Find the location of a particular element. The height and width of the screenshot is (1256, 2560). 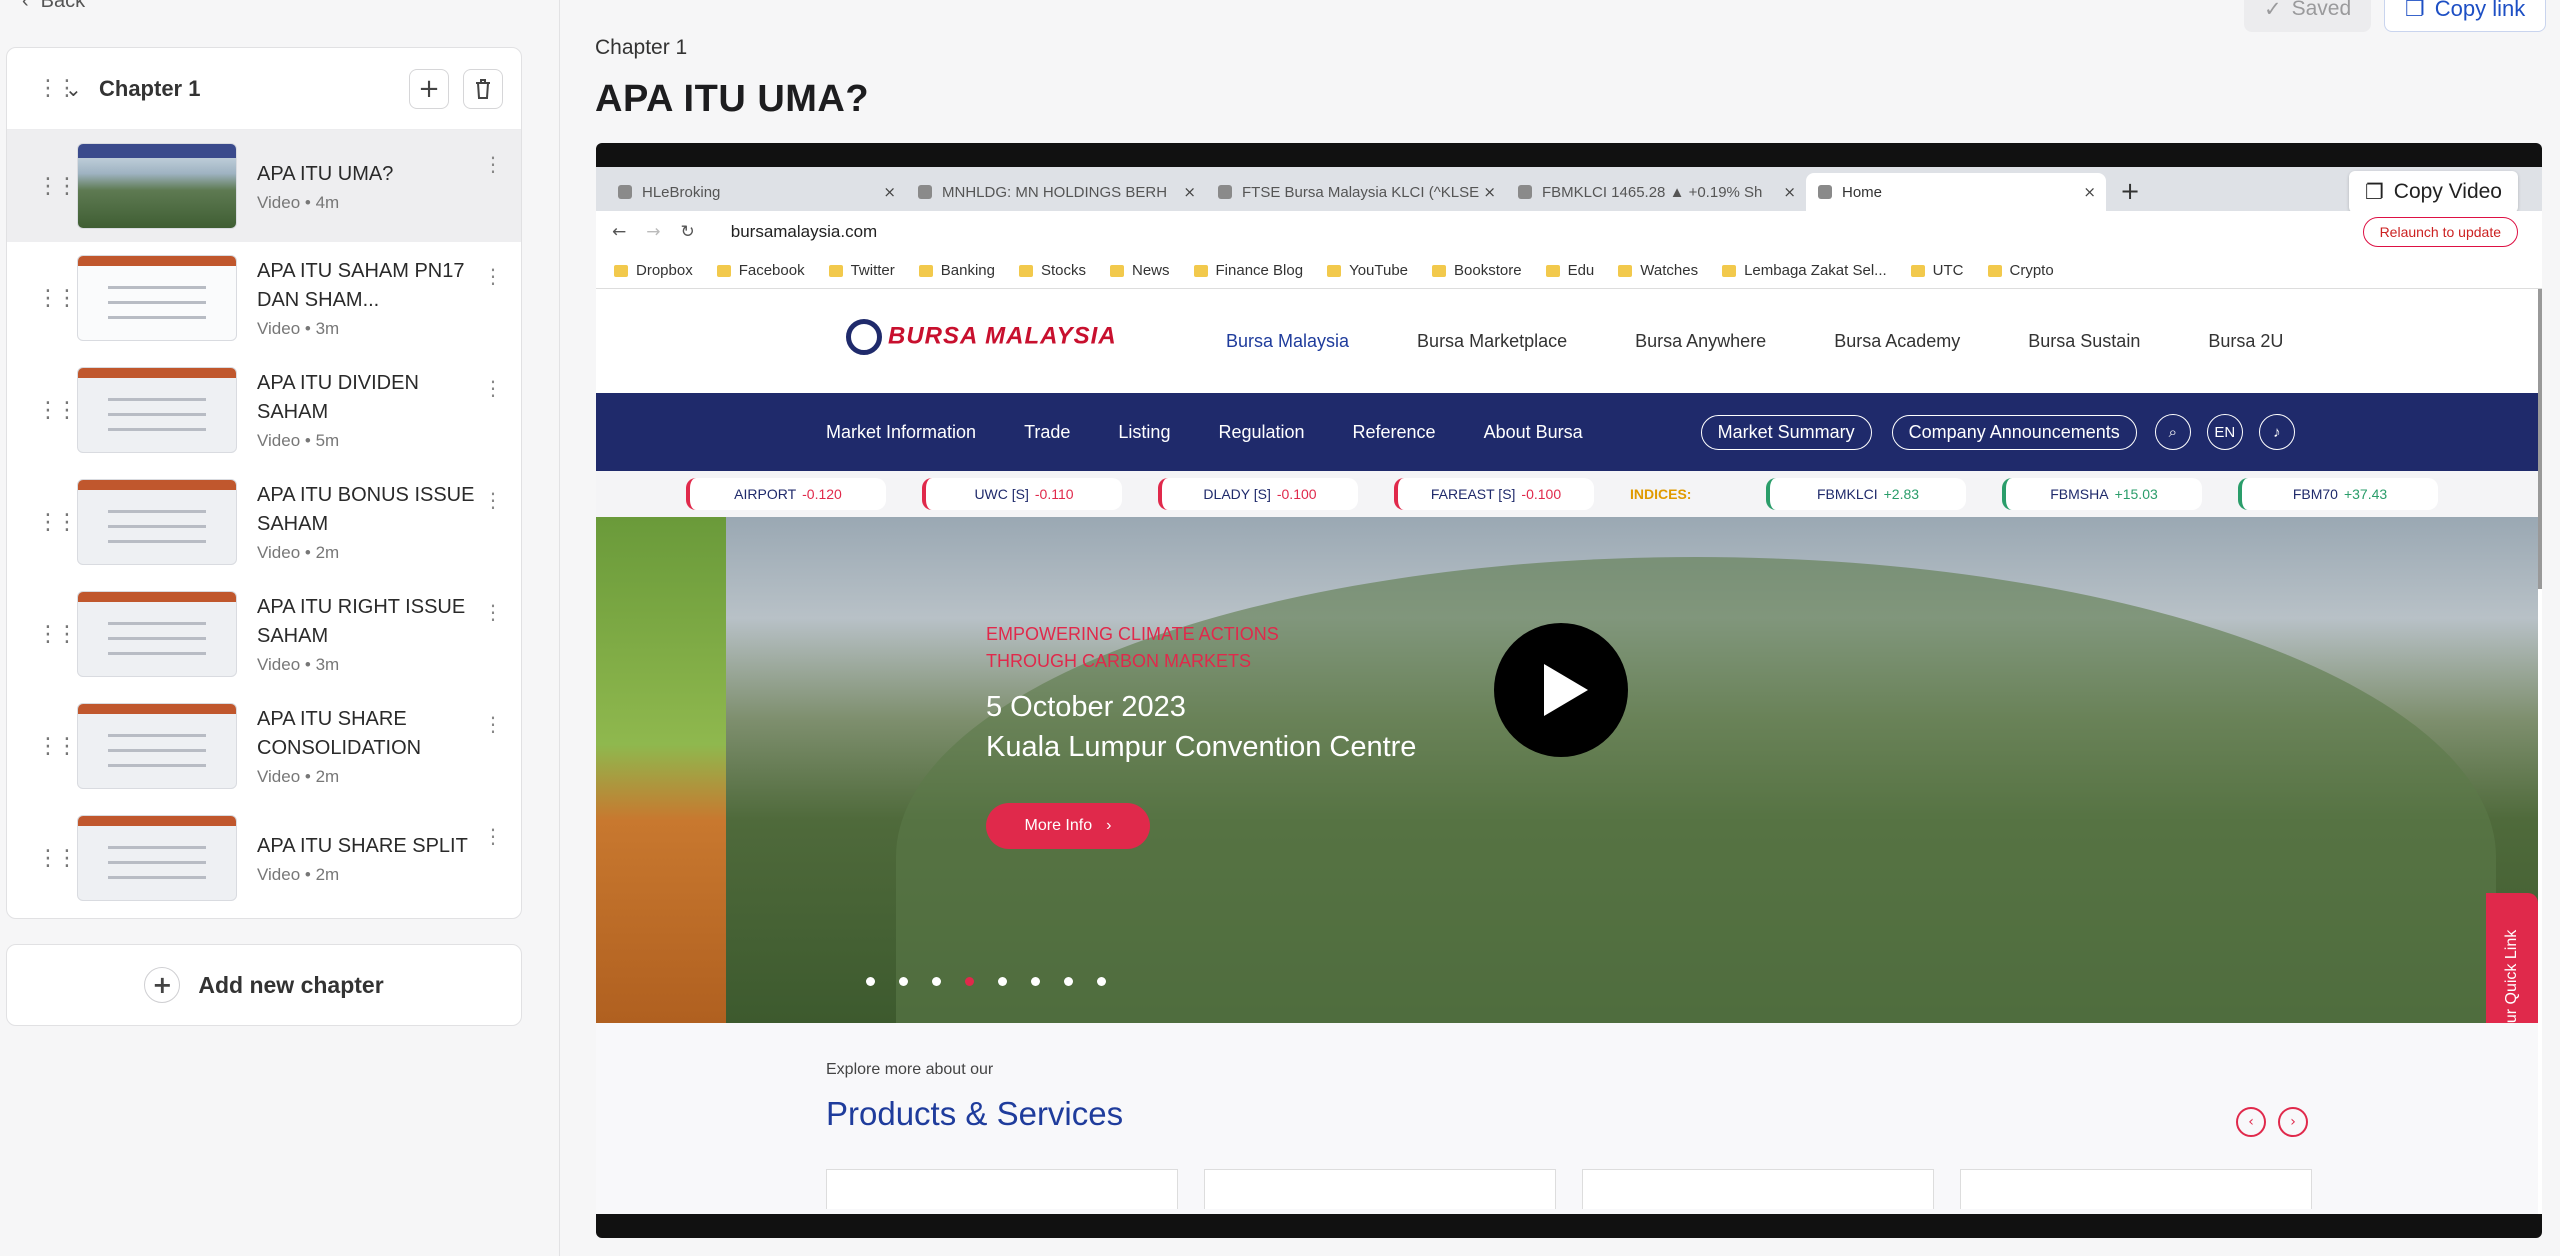

plus-icon: + is located at coordinates (429, 88).